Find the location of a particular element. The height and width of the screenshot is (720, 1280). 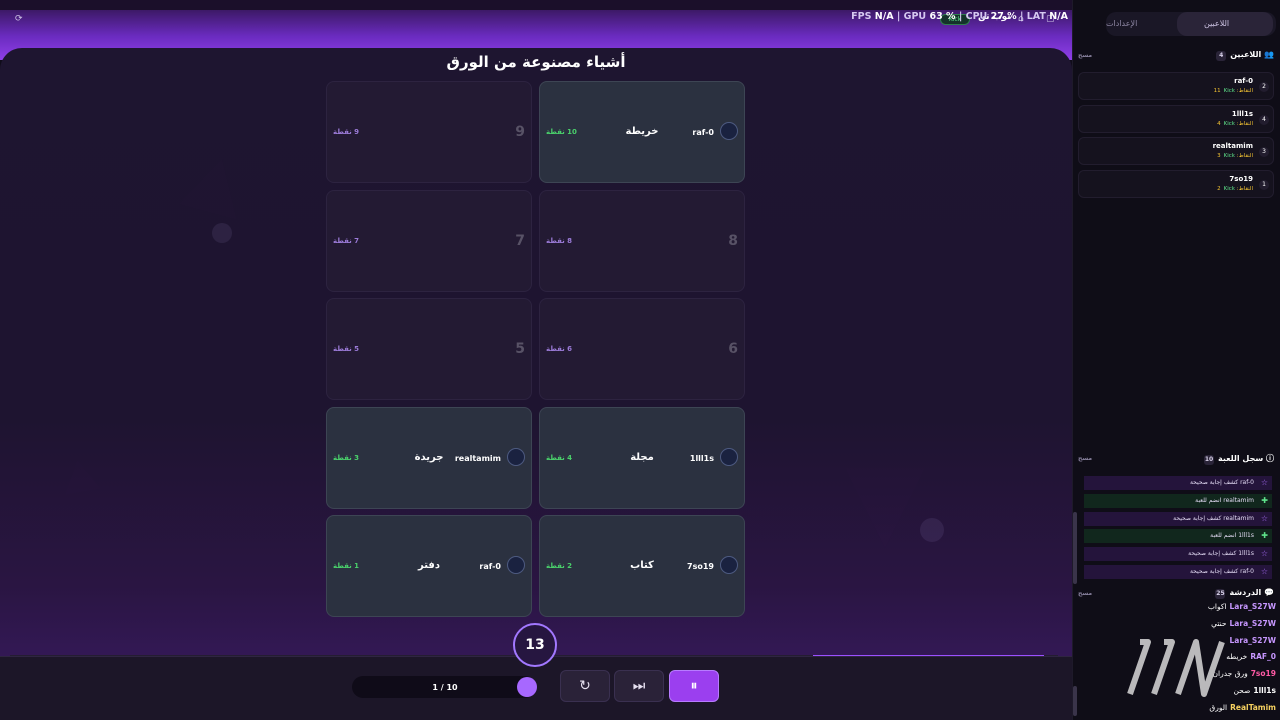

card-points: 1 نقطة is located at coordinates (346, 566).